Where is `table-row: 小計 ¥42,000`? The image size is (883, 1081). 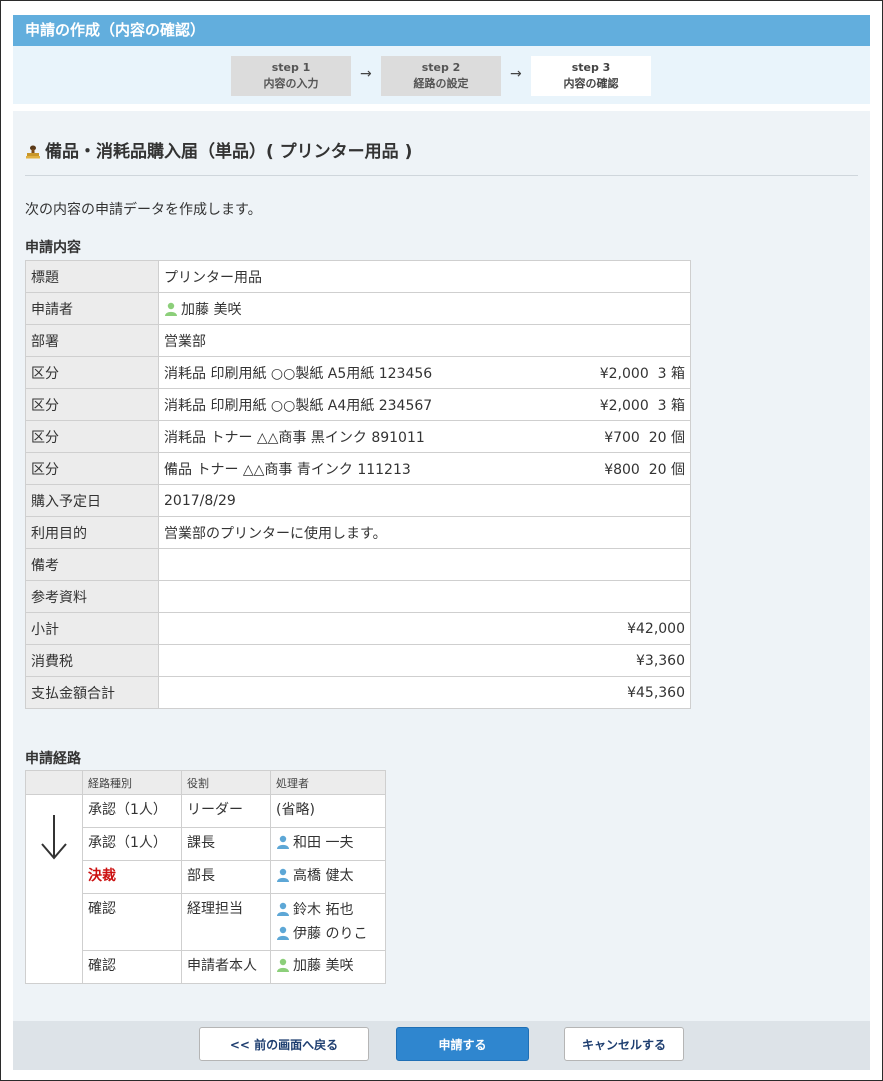
table-row: 小計 ¥42,000 is located at coordinates (358, 628).